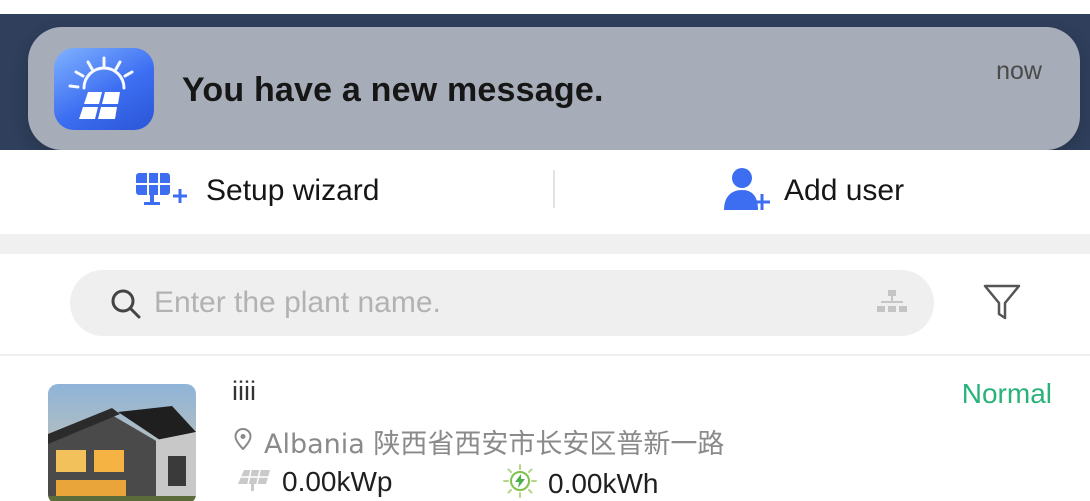  What do you see at coordinates (243, 441) in the screenshot?
I see `location-pin-icon` at bounding box center [243, 441].